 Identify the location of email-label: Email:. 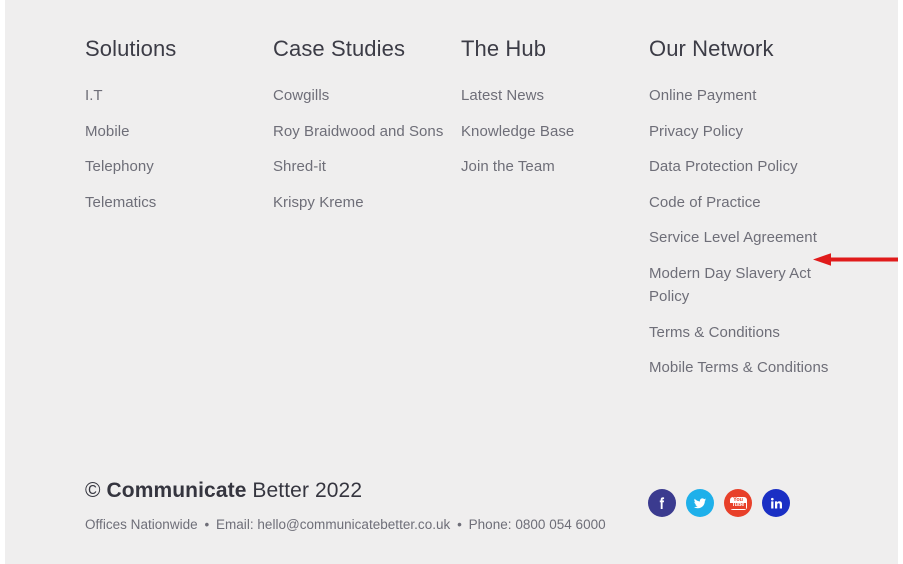
(234, 524).